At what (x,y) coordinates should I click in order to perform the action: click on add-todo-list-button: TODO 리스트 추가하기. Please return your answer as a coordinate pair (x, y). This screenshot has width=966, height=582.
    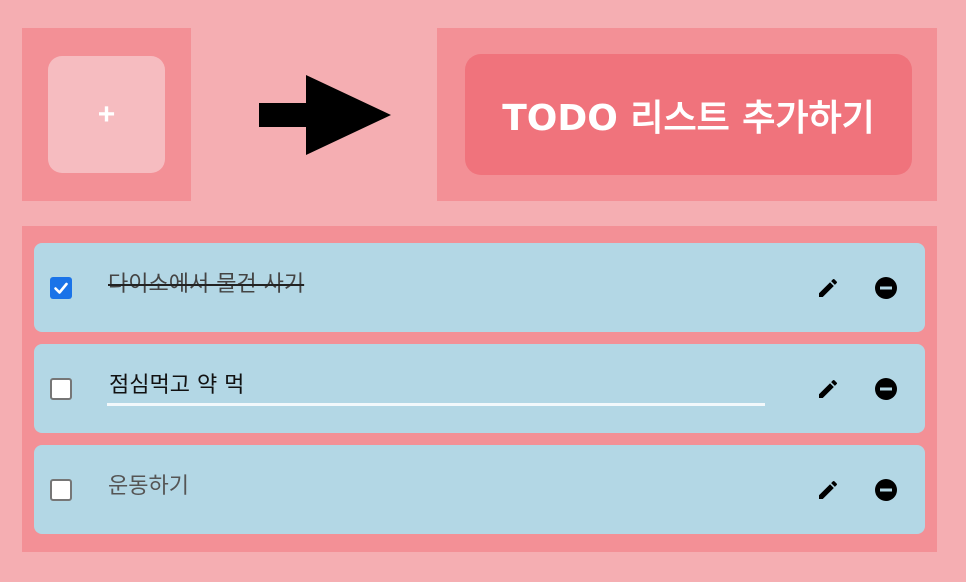
    Looking at the image, I should click on (688, 114).